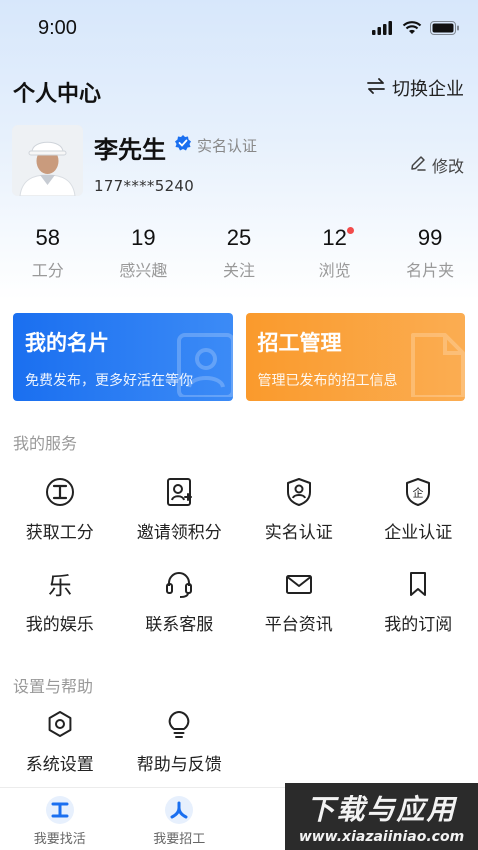  What do you see at coordinates (179, 810) in the screenshot?
I see `recruit-icon` at bounding box center [179, 810].